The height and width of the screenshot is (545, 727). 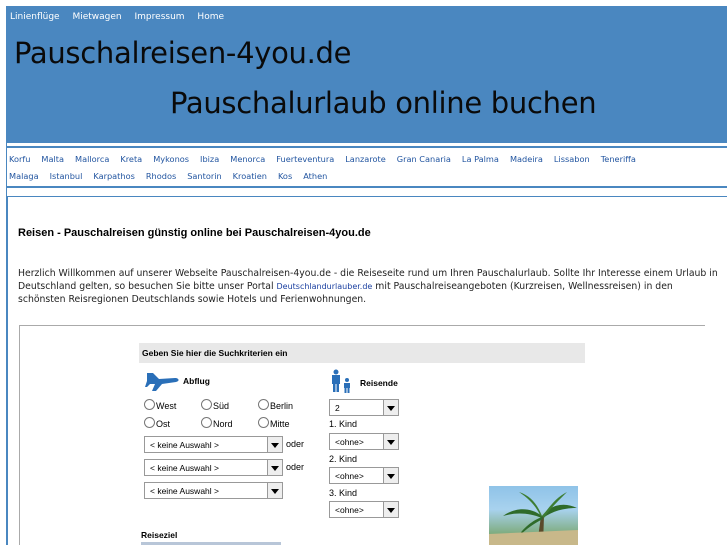 What do you see at coordinates (159, 535) in the screenshot?
I see `reiseziel-label: Reiseziel` at bounding box center [159, 535].